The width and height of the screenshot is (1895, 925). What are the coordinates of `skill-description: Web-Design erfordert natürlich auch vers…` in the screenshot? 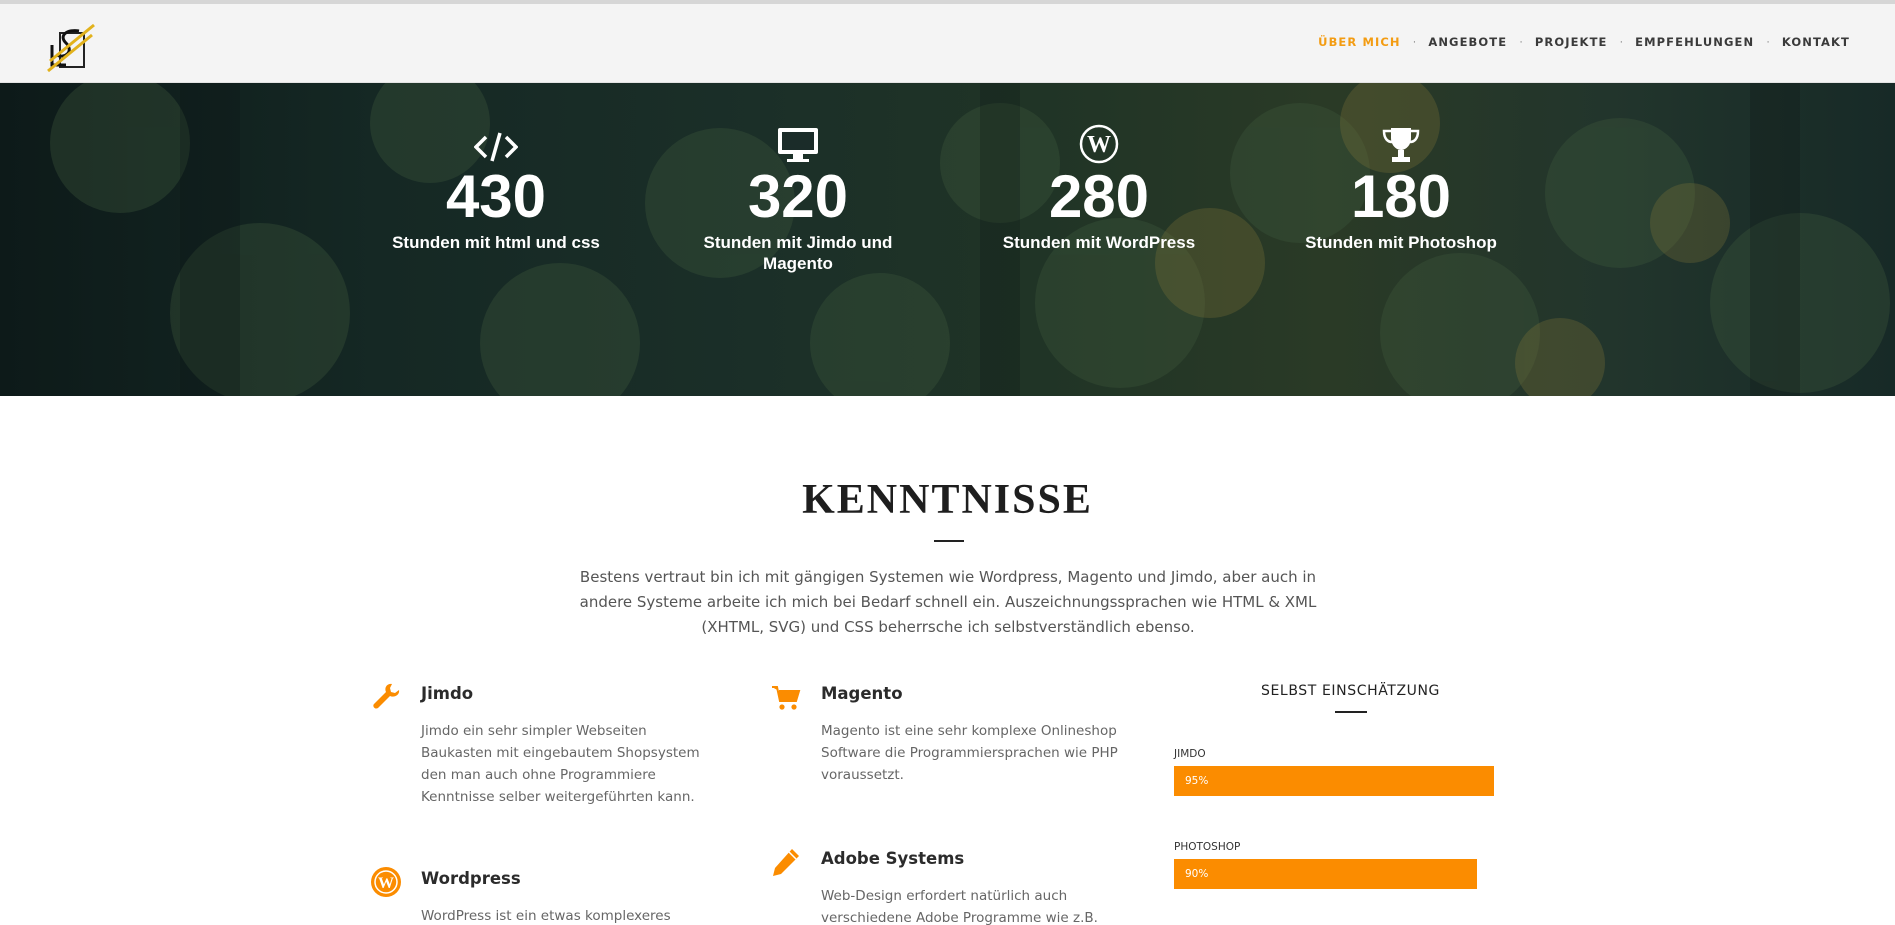 It's located at (959, 906).